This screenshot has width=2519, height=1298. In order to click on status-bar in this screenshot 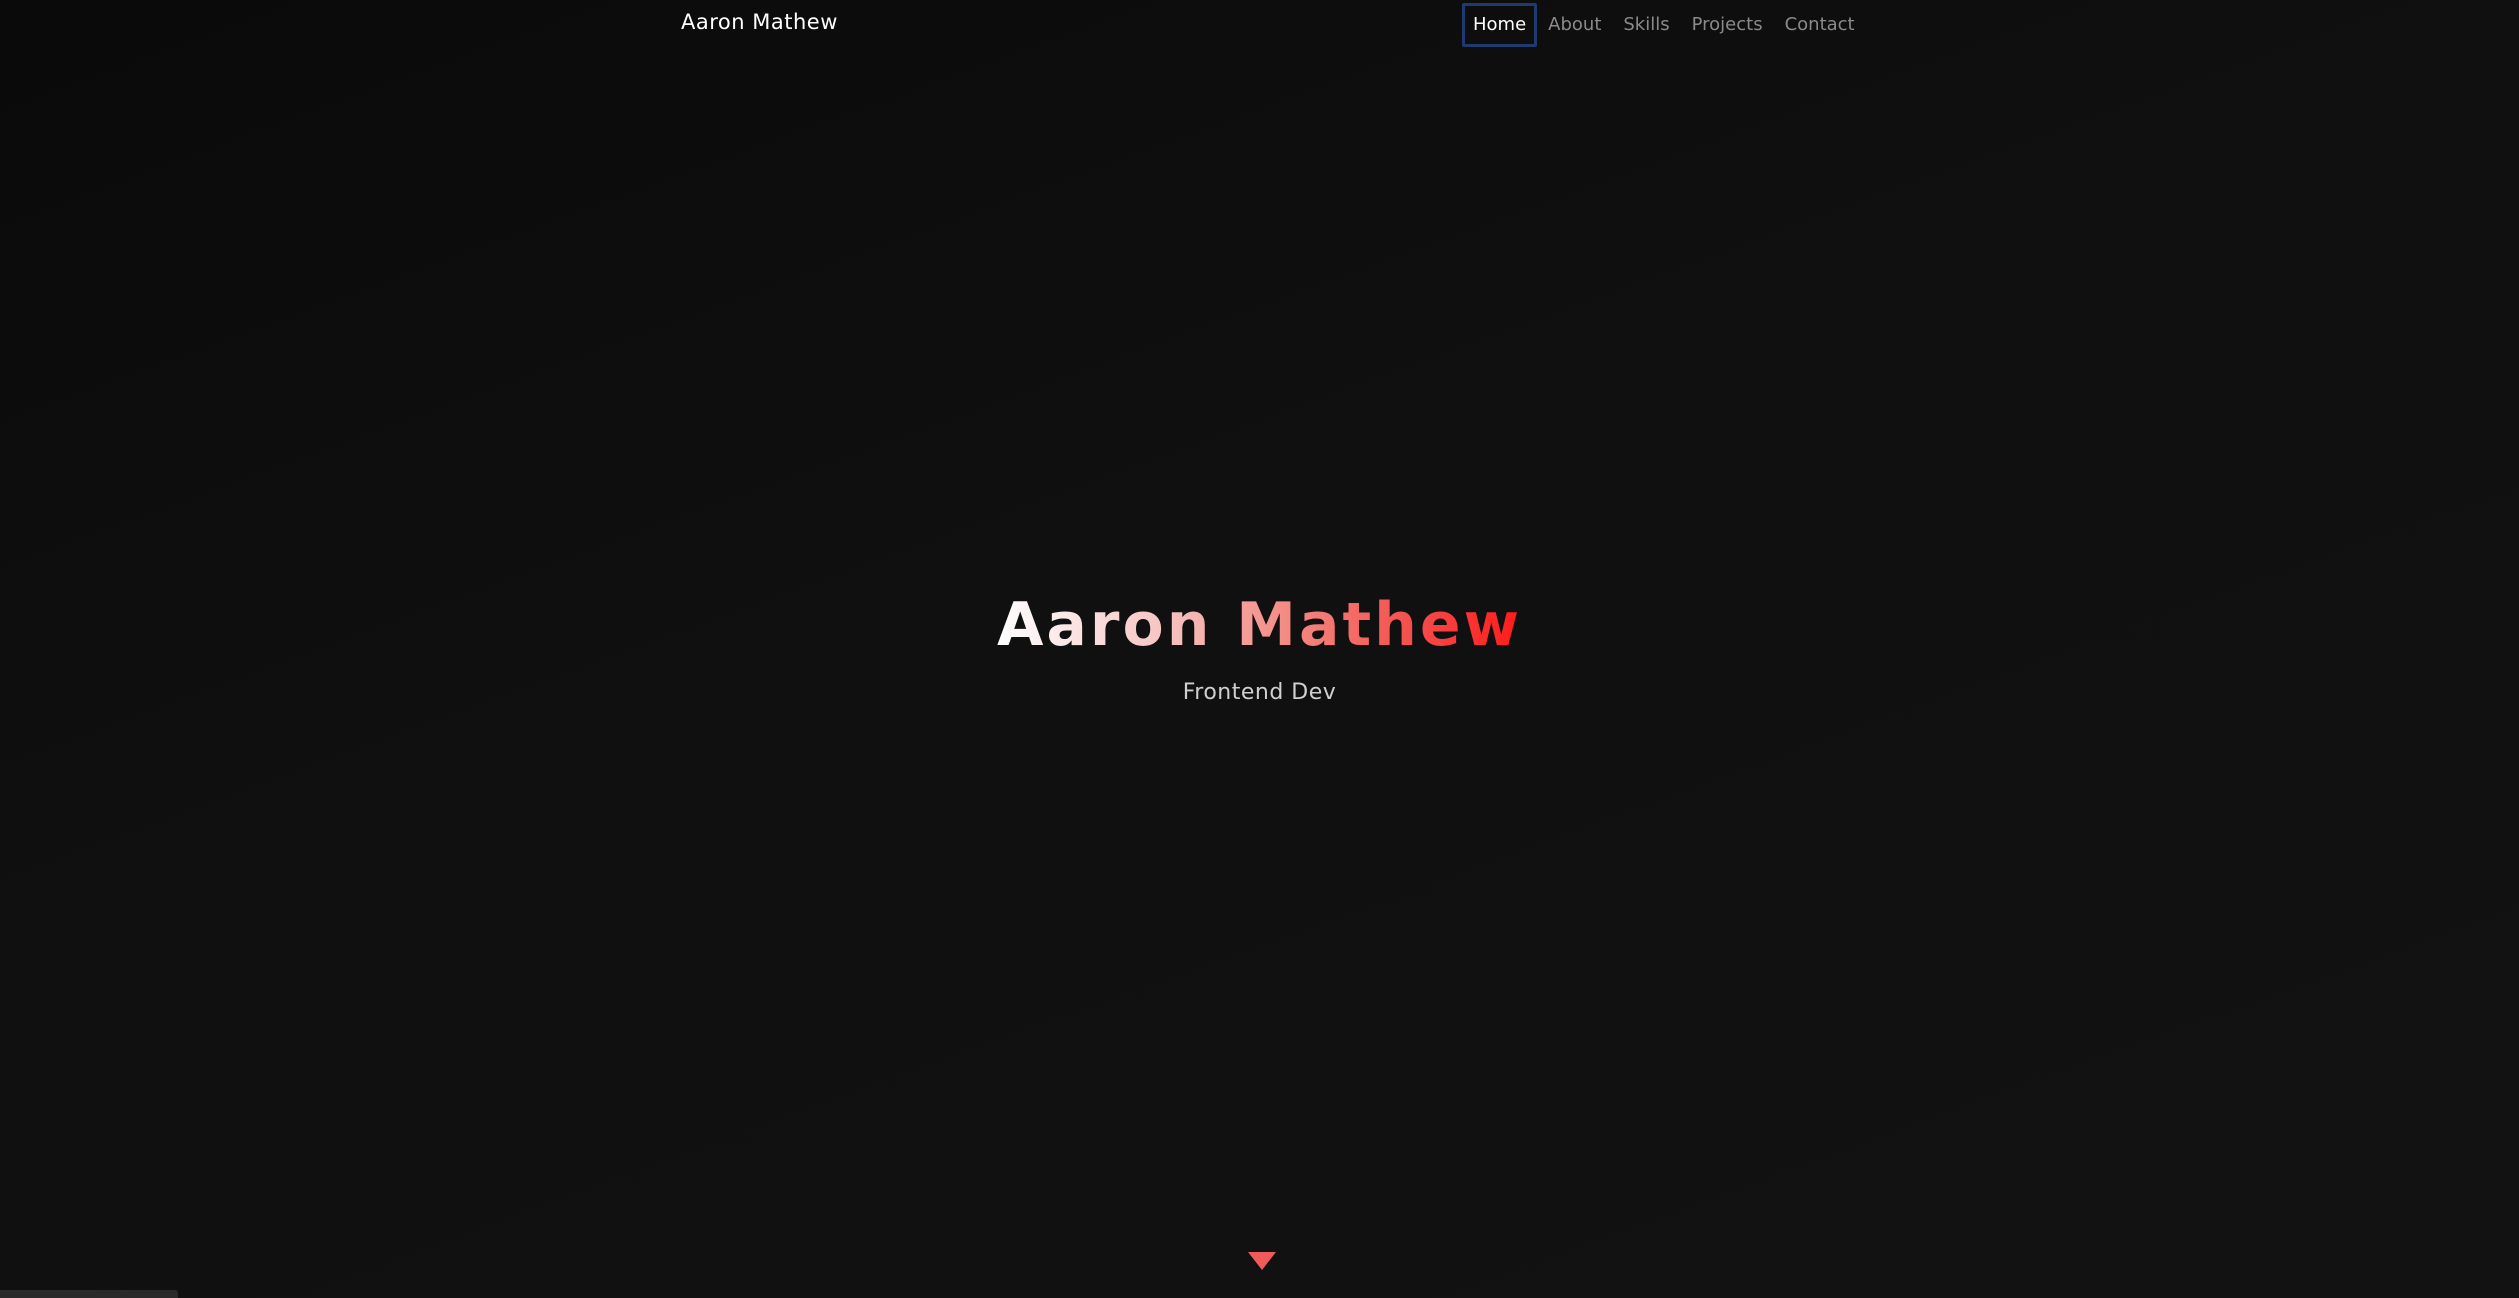, I will do `click(89, 1294)`.